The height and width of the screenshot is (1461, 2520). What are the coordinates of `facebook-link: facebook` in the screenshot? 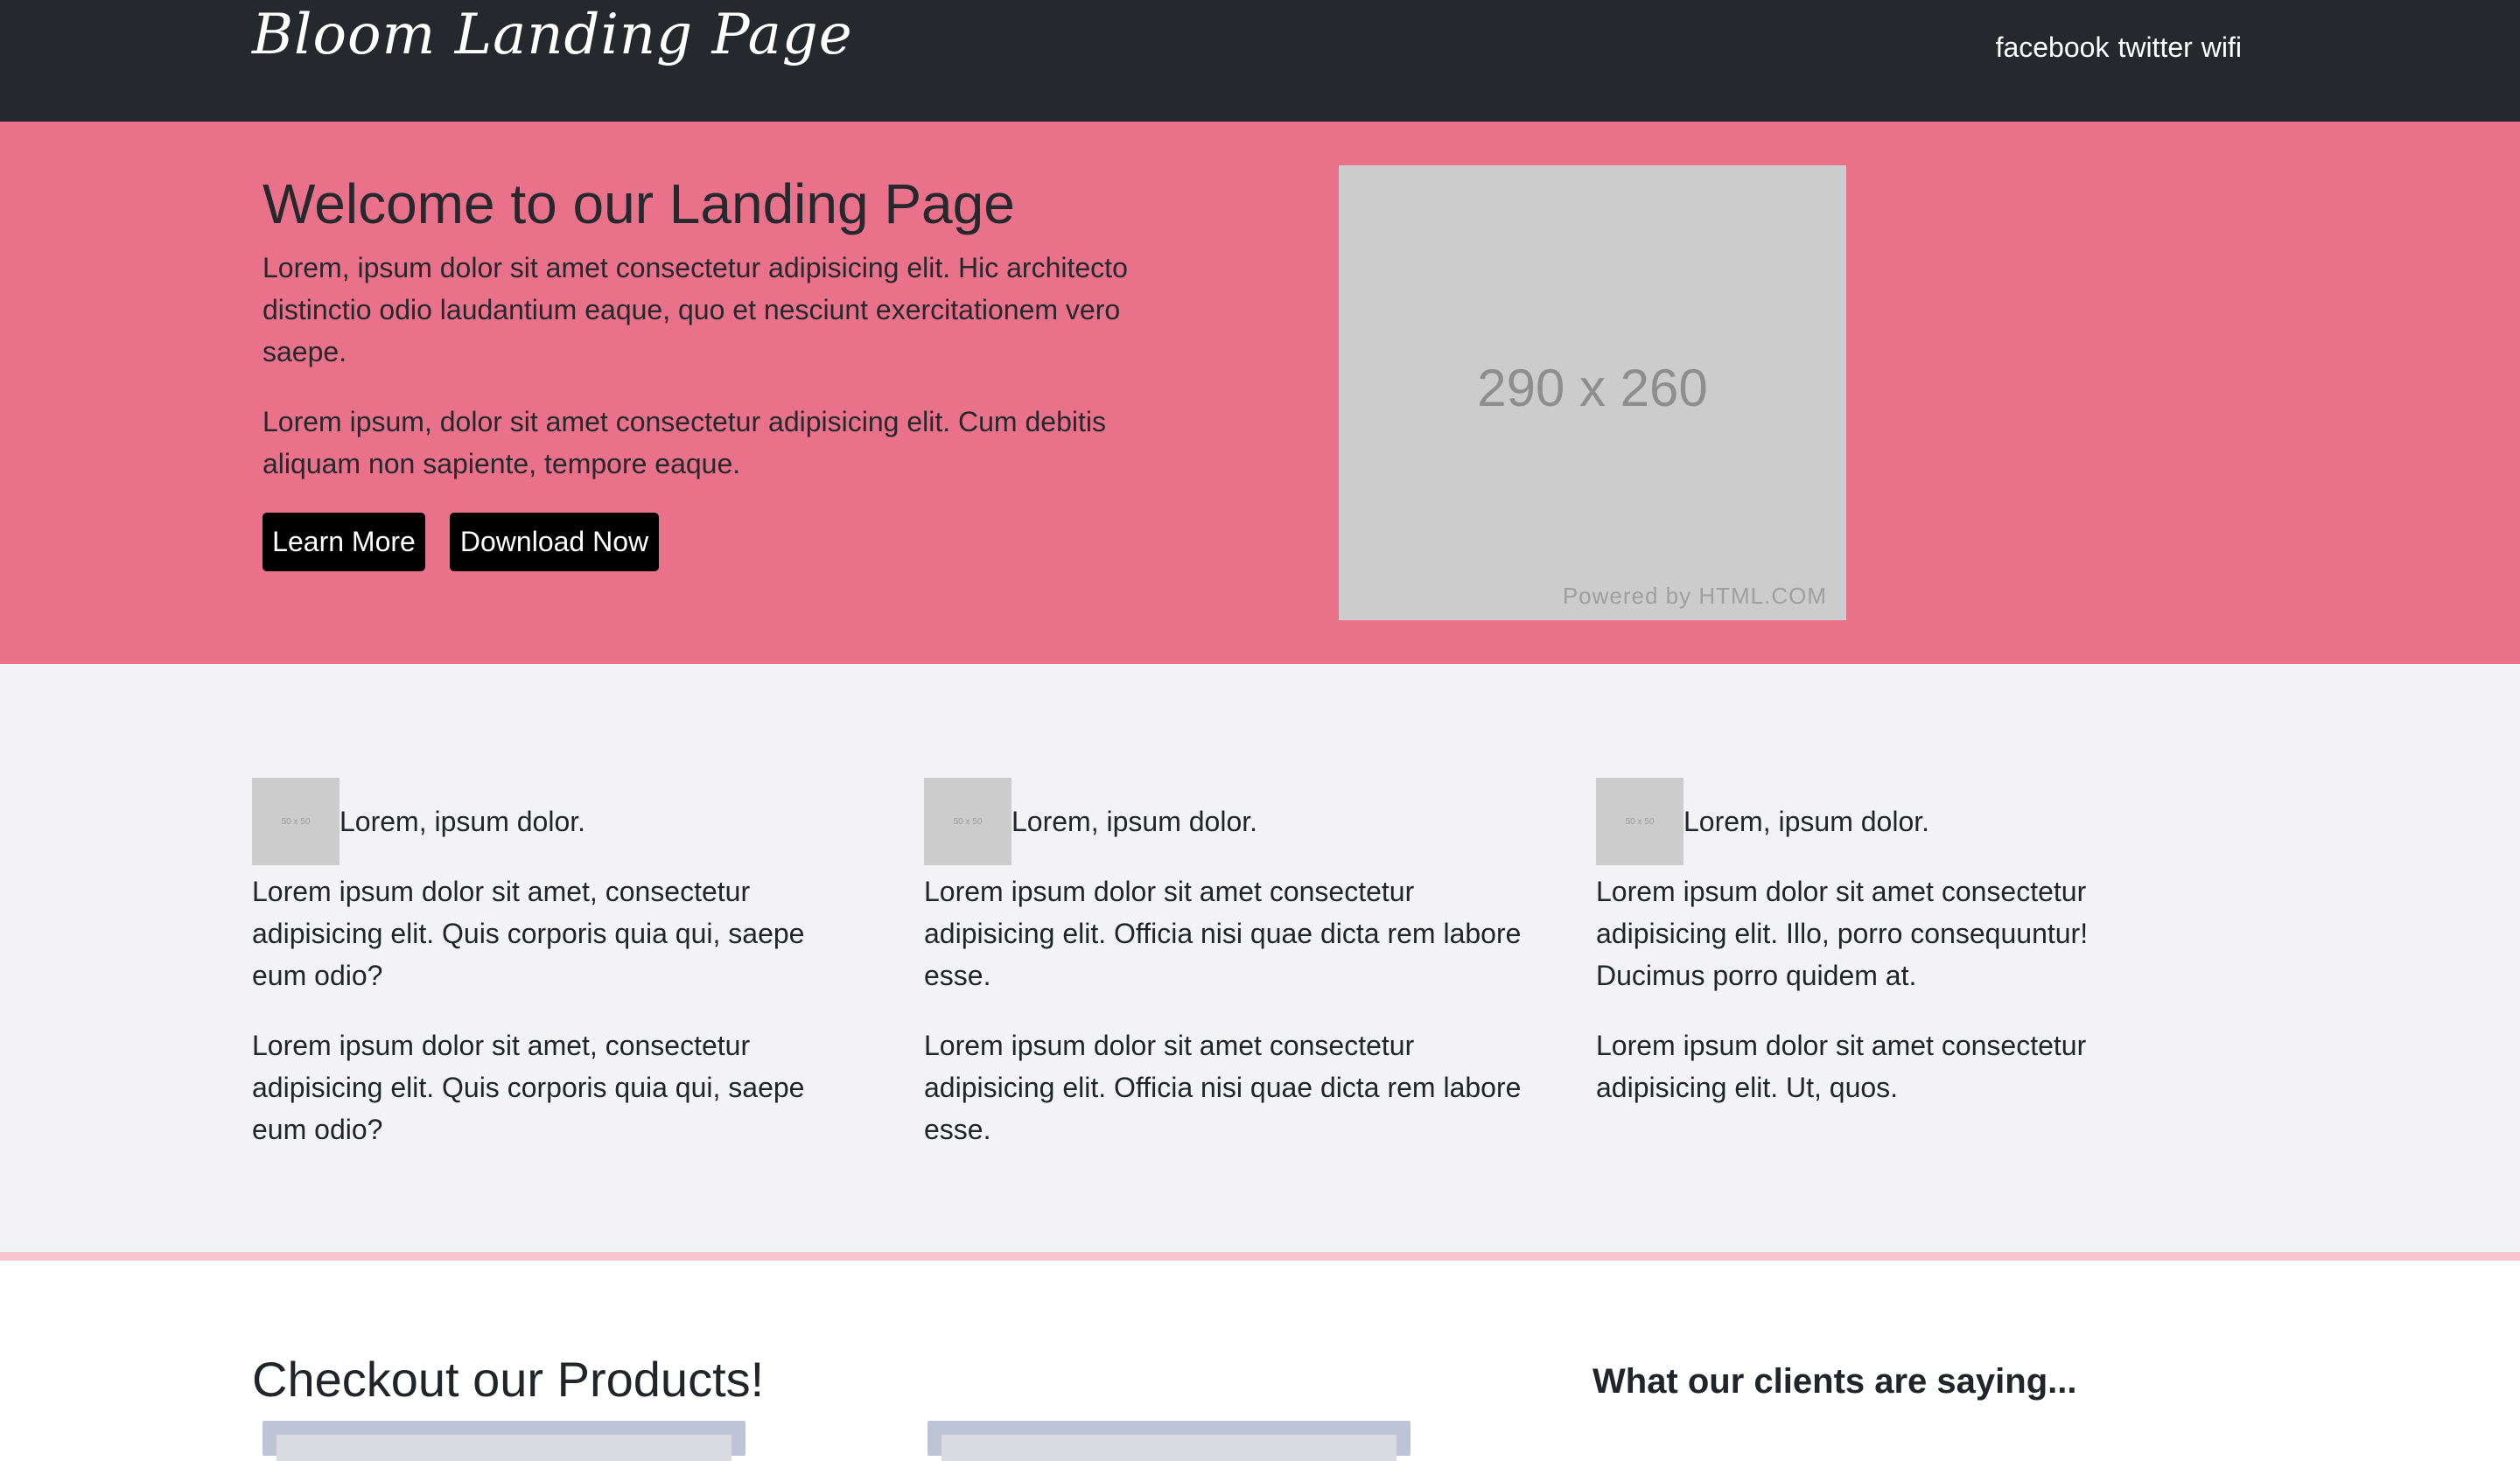 It's located at (2053, 47).